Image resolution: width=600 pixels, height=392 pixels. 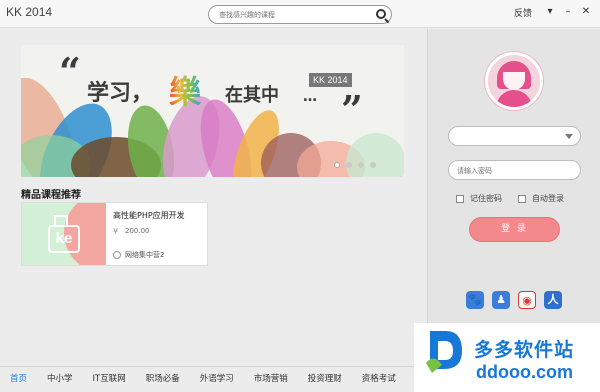 I want to click on qq-icon: ♟, so click(x=501, y=300).